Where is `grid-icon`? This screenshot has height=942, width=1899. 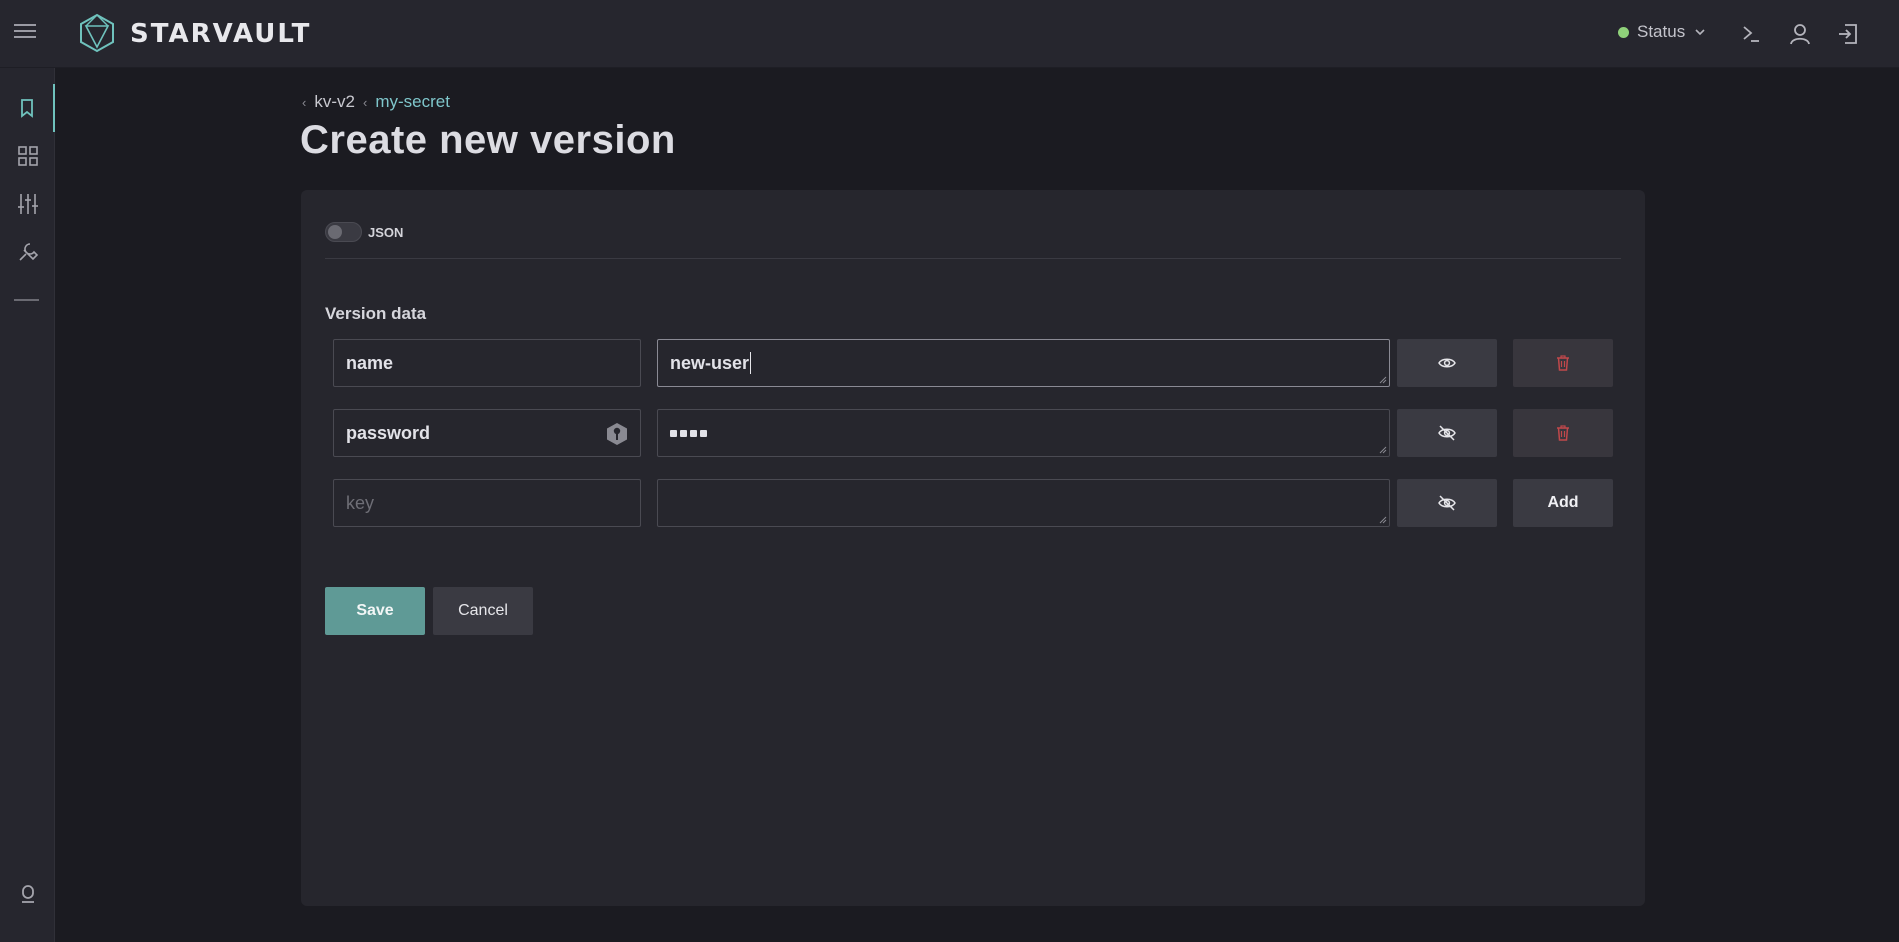
grid-icon is located at coordinates (27, 156).